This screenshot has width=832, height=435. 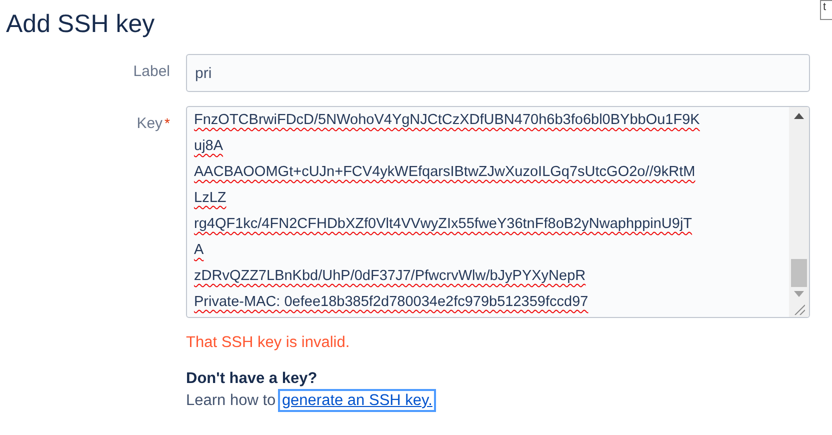 I want to click on scrollbar, so click(x=799, y=212).